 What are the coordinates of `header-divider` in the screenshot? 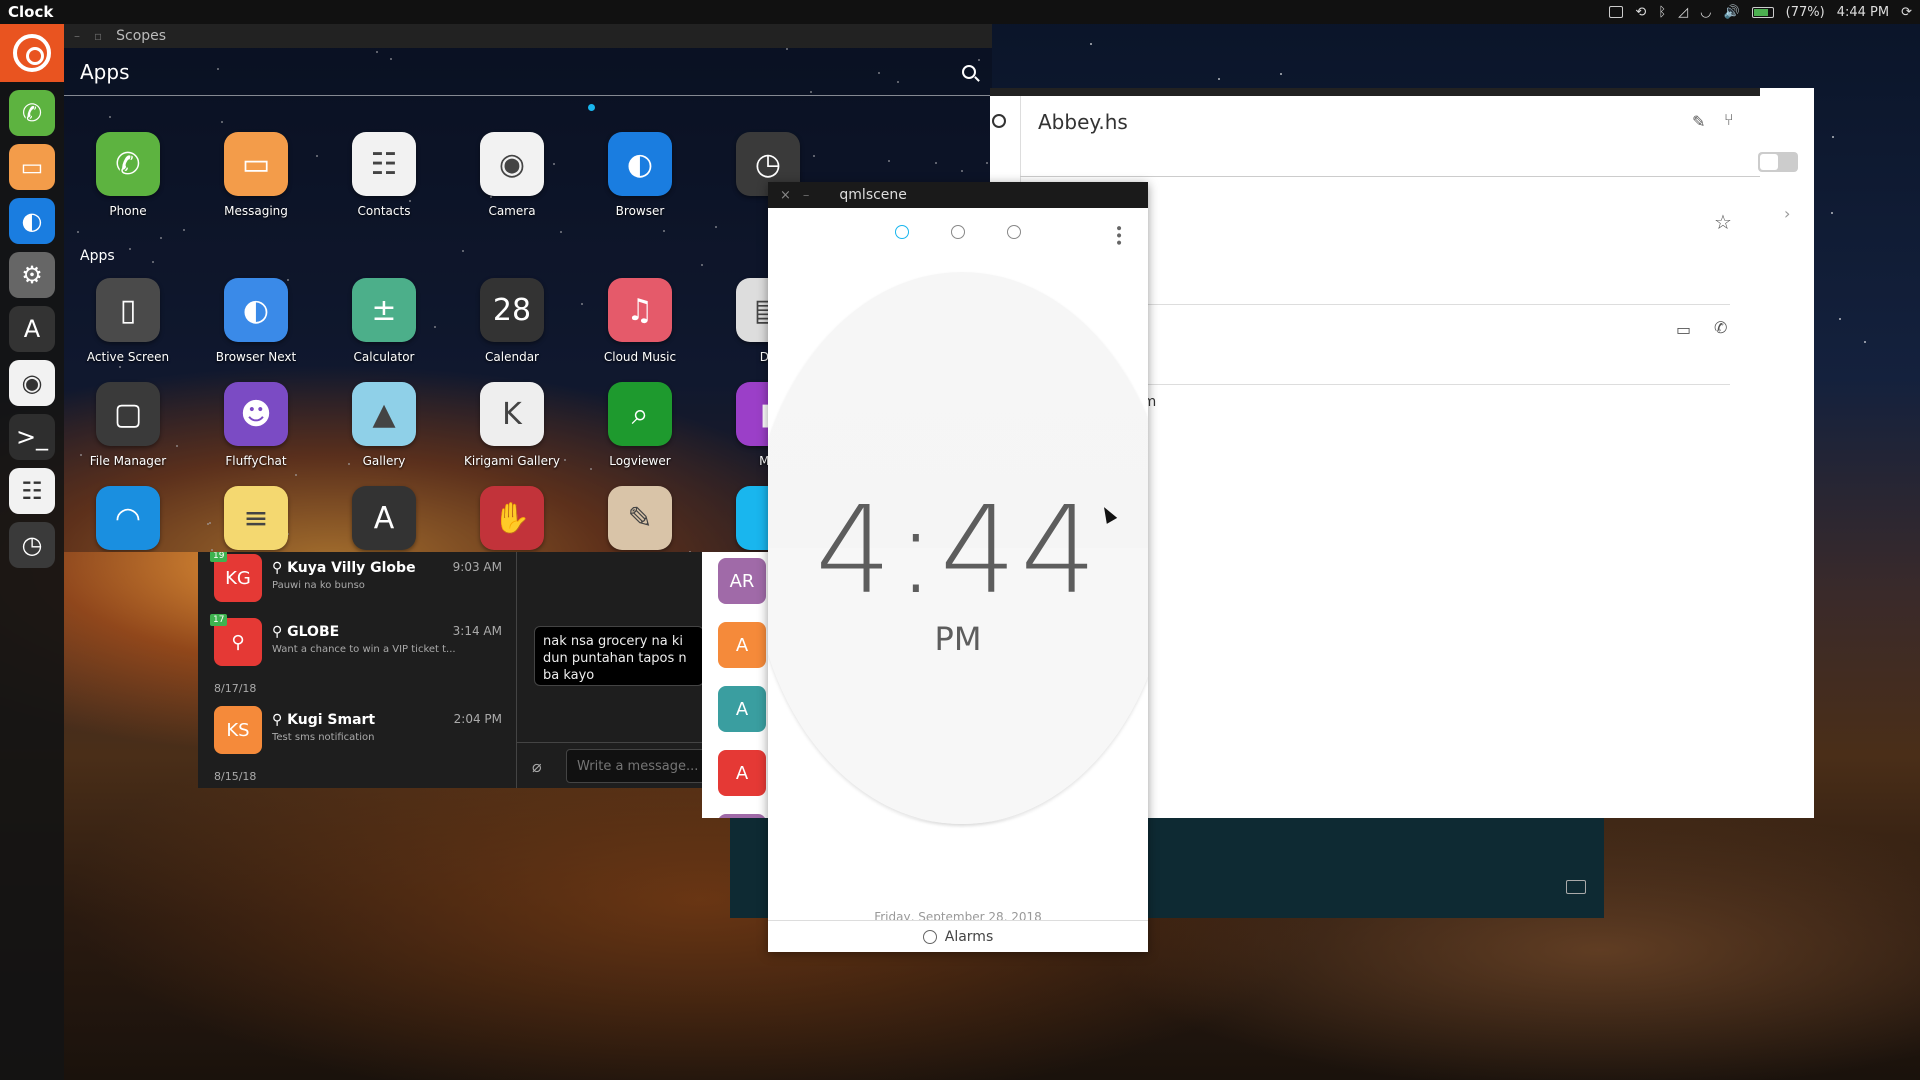 It's located at (1402, 176).